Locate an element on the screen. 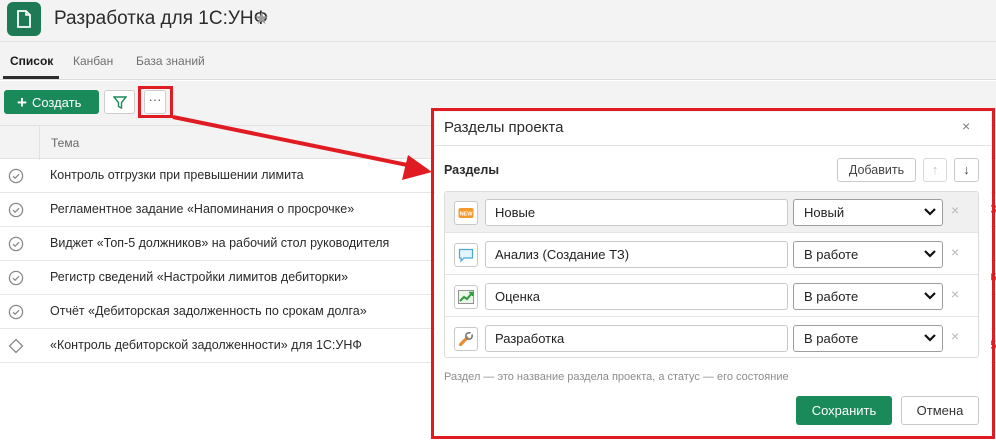 The image size is (996, 442). document-icon is located at coordinates (24, 19).